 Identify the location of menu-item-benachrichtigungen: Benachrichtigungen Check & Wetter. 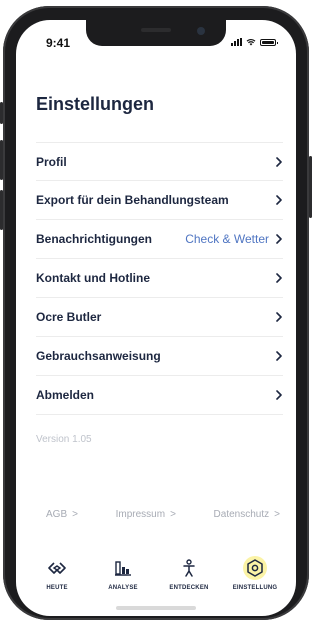
(159, 239).